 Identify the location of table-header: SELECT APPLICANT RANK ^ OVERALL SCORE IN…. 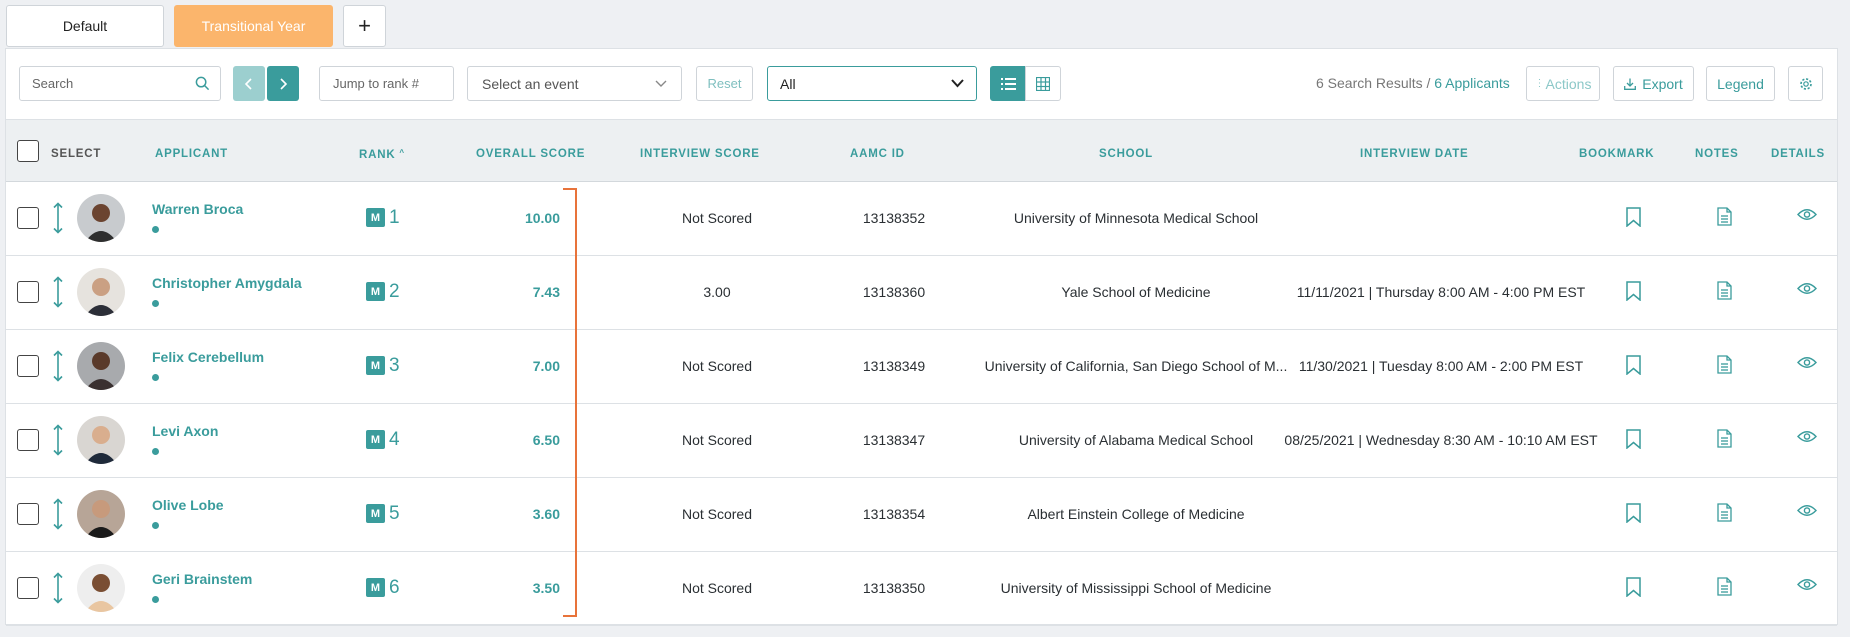
(921, 150).